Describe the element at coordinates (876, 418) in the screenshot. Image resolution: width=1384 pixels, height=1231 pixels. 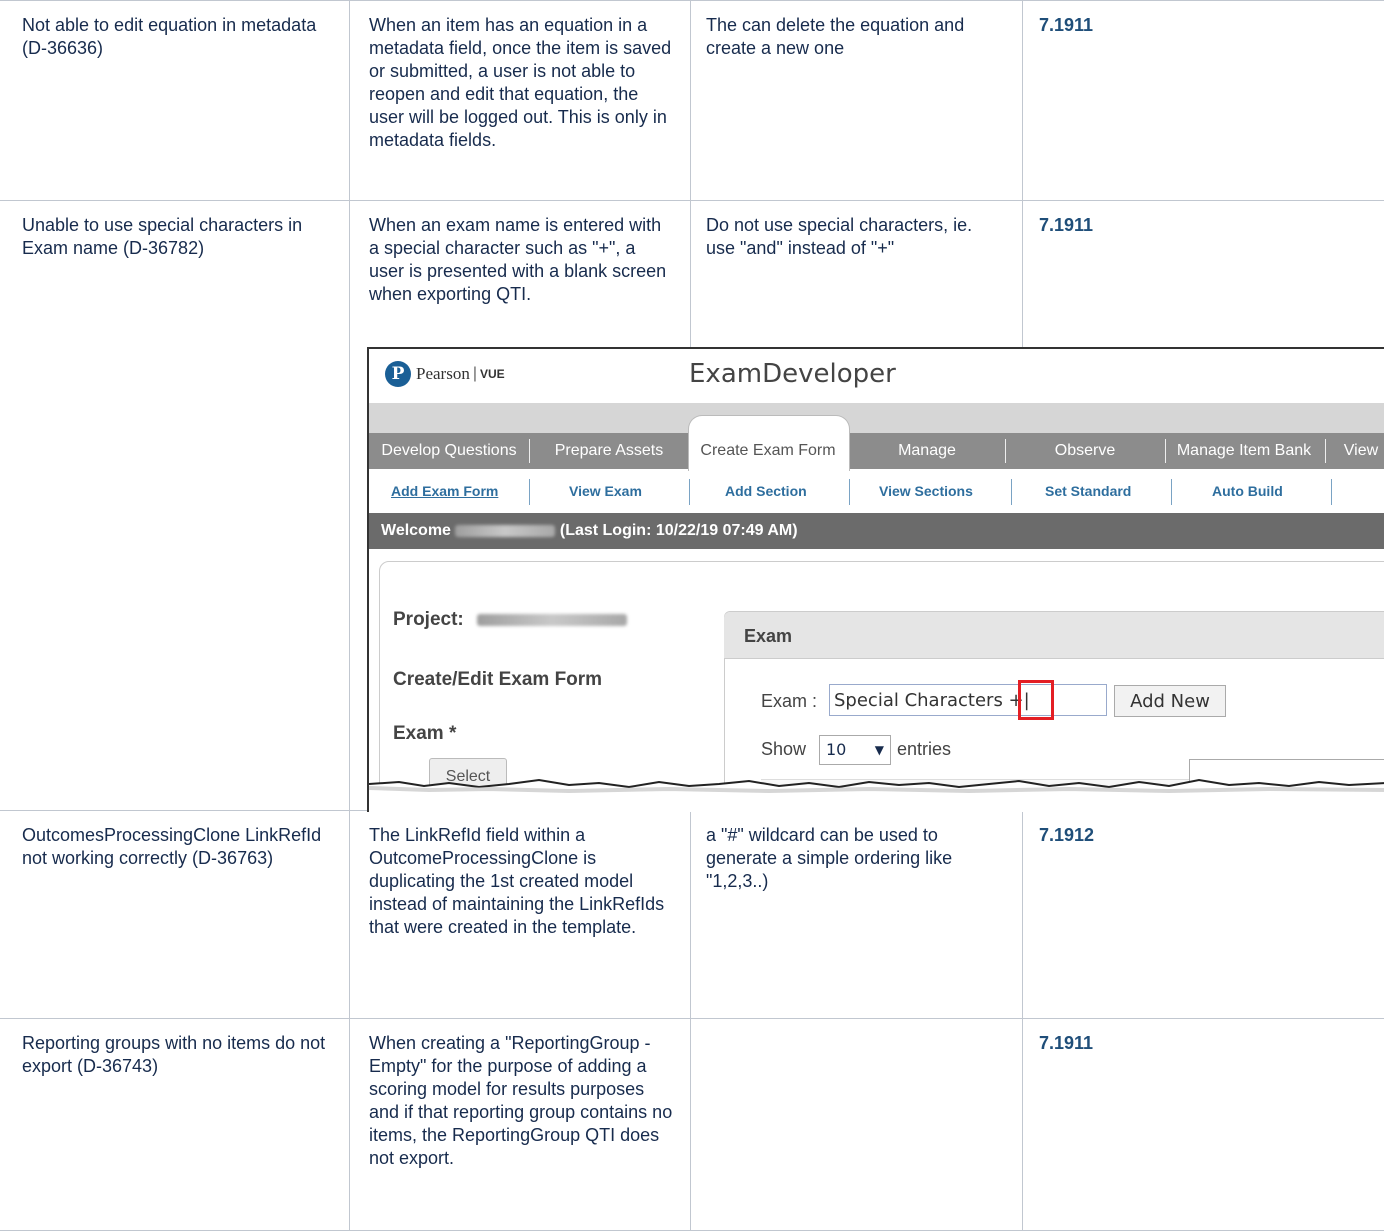
I see `header-band` at that location.